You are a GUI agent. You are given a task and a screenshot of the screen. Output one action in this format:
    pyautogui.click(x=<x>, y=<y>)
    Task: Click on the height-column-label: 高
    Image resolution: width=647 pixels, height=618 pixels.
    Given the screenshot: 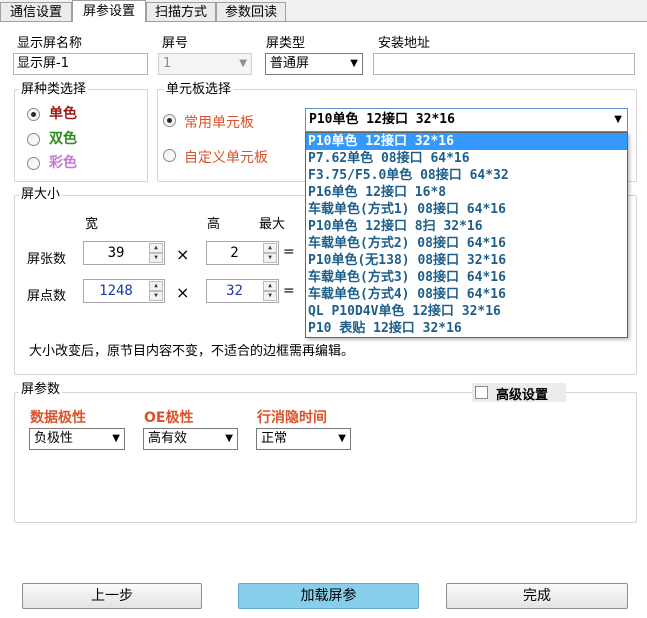 What is the action you would take?
    pyautogui.click(x=214, y=224)
    